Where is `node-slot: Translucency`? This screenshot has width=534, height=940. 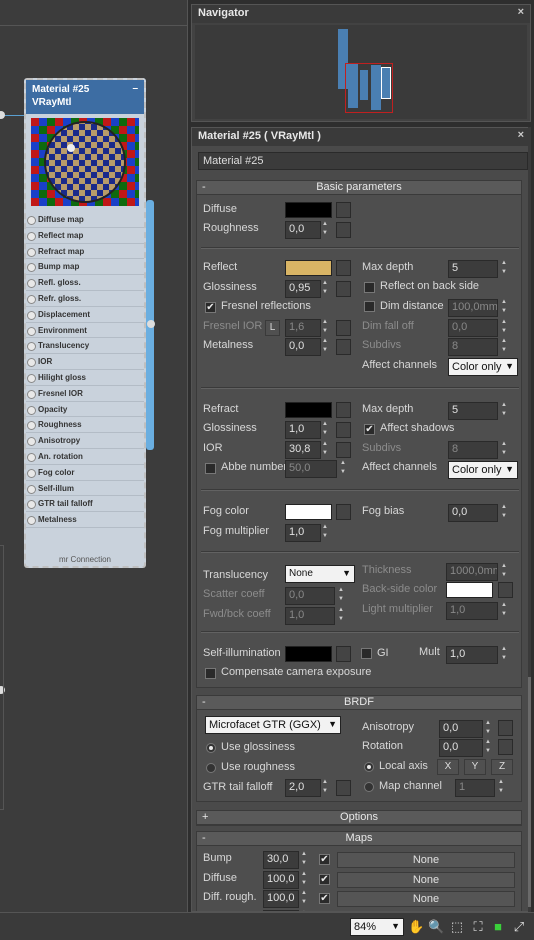
node-slot: Translucency is located at coordinates (85, 346).